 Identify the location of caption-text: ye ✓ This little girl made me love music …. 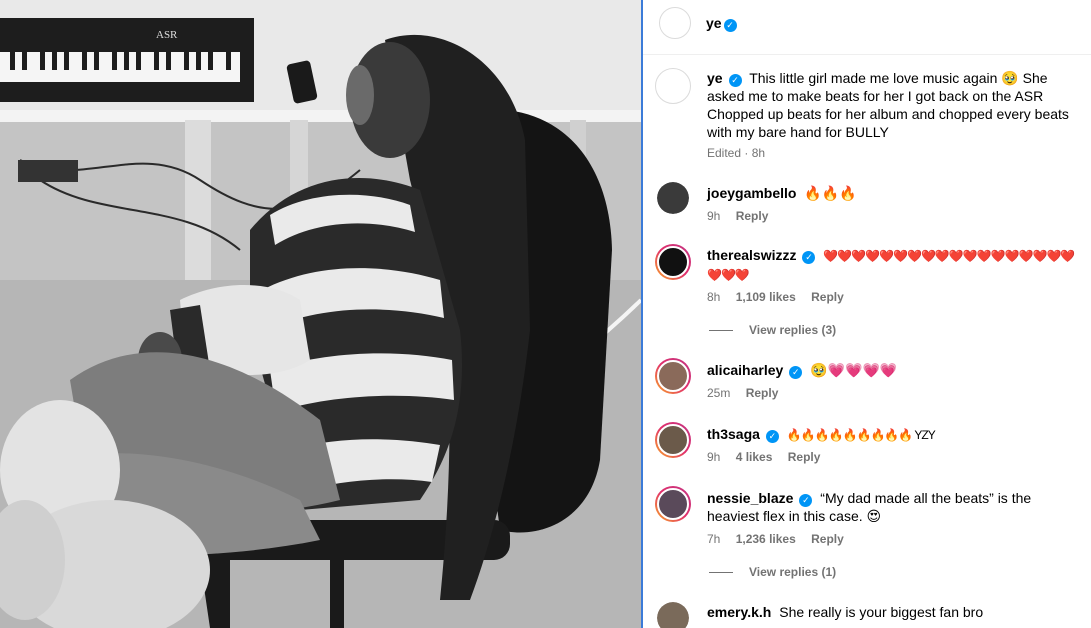
(893, 105).